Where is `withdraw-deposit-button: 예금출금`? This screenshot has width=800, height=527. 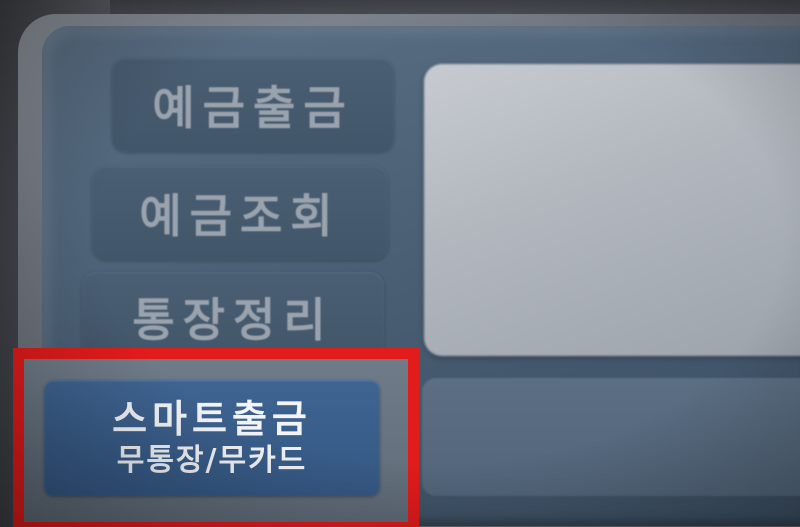
withdraw-deposit-button: 예금출금 is located at coordinates (253, 105).